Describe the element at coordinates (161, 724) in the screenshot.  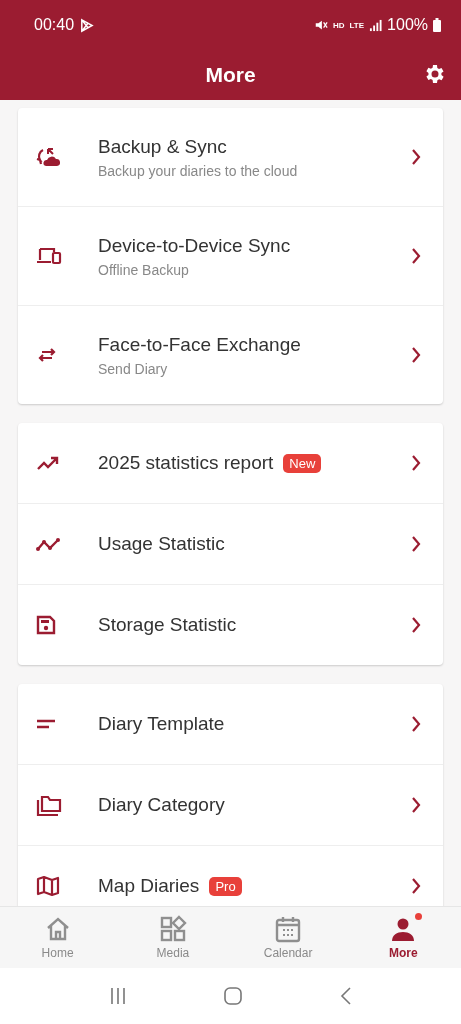
I see `item-title: Diary Template` at that location.